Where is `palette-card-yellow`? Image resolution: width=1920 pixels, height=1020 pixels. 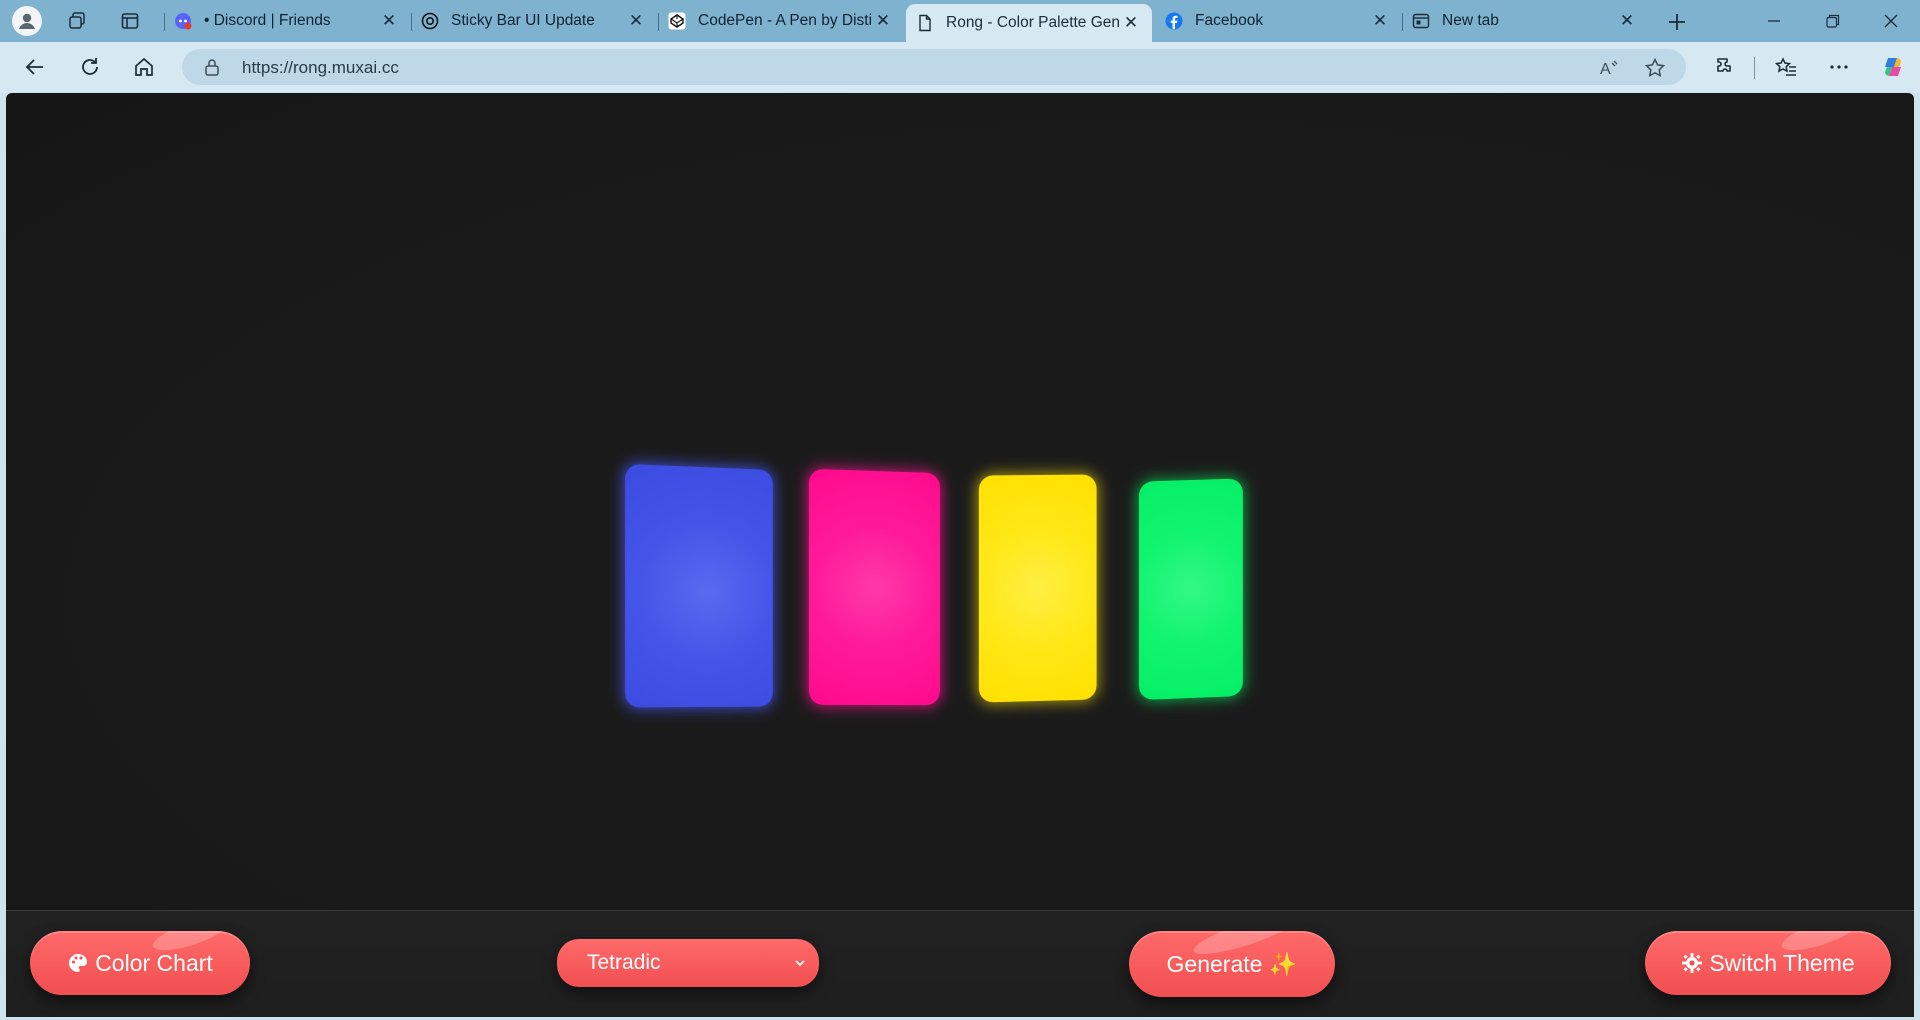 palette-card-yellow is located at coordinates (1037, 588).